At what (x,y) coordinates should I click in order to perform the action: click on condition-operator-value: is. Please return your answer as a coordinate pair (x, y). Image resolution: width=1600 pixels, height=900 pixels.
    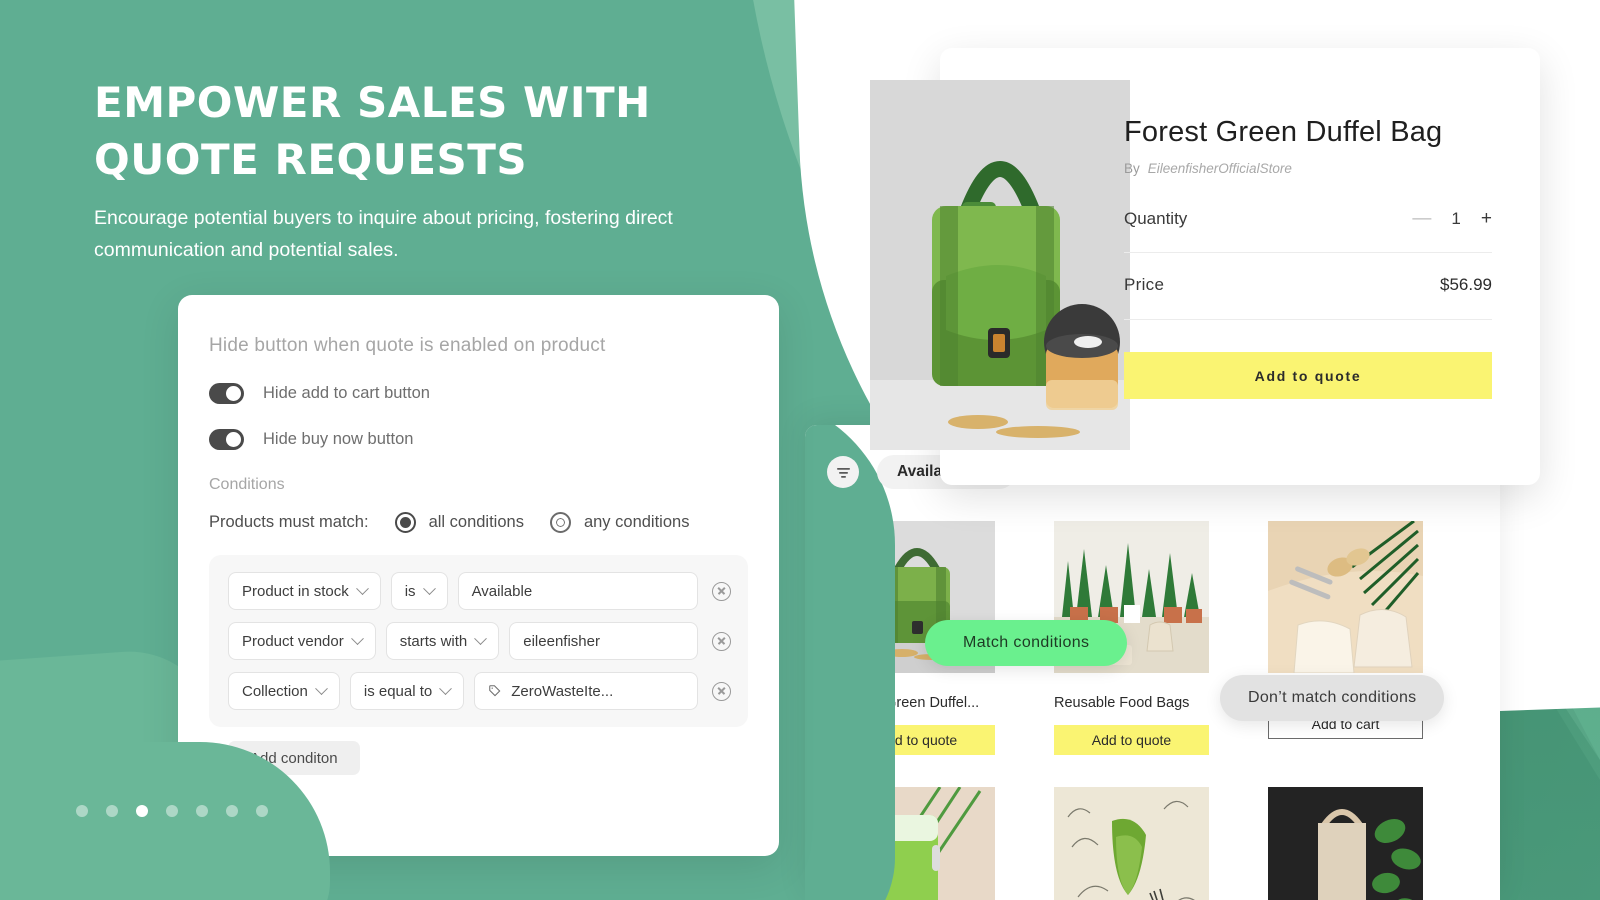
    Looking at the image, I should click on (410, 591).